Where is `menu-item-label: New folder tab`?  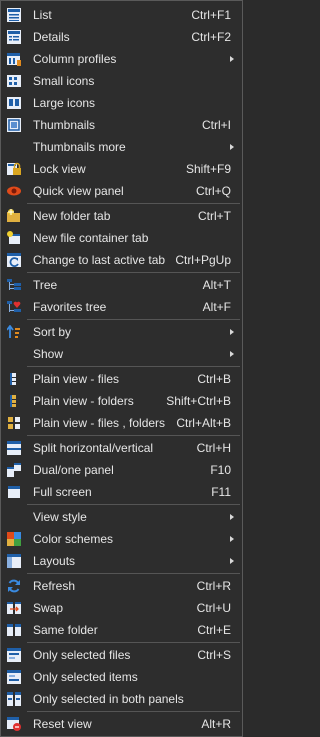
menu-item-label: New folder tab is located at coordinates (72, 216).